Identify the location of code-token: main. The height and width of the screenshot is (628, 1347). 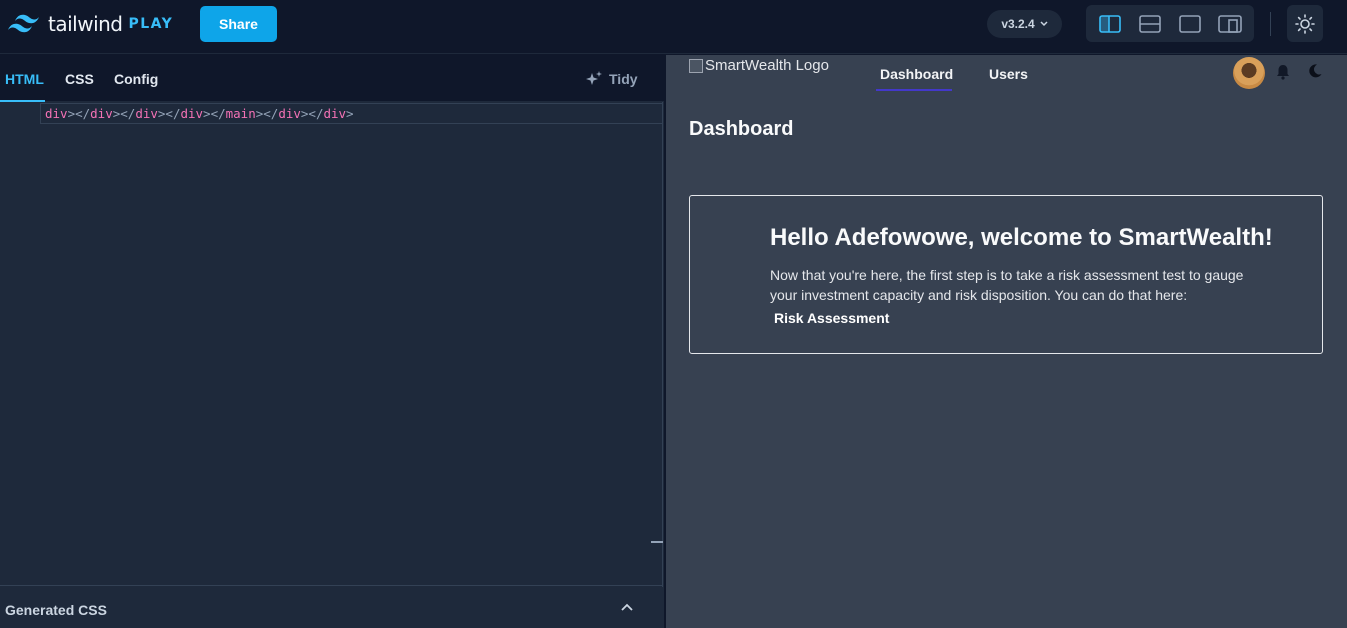
(240, 113).